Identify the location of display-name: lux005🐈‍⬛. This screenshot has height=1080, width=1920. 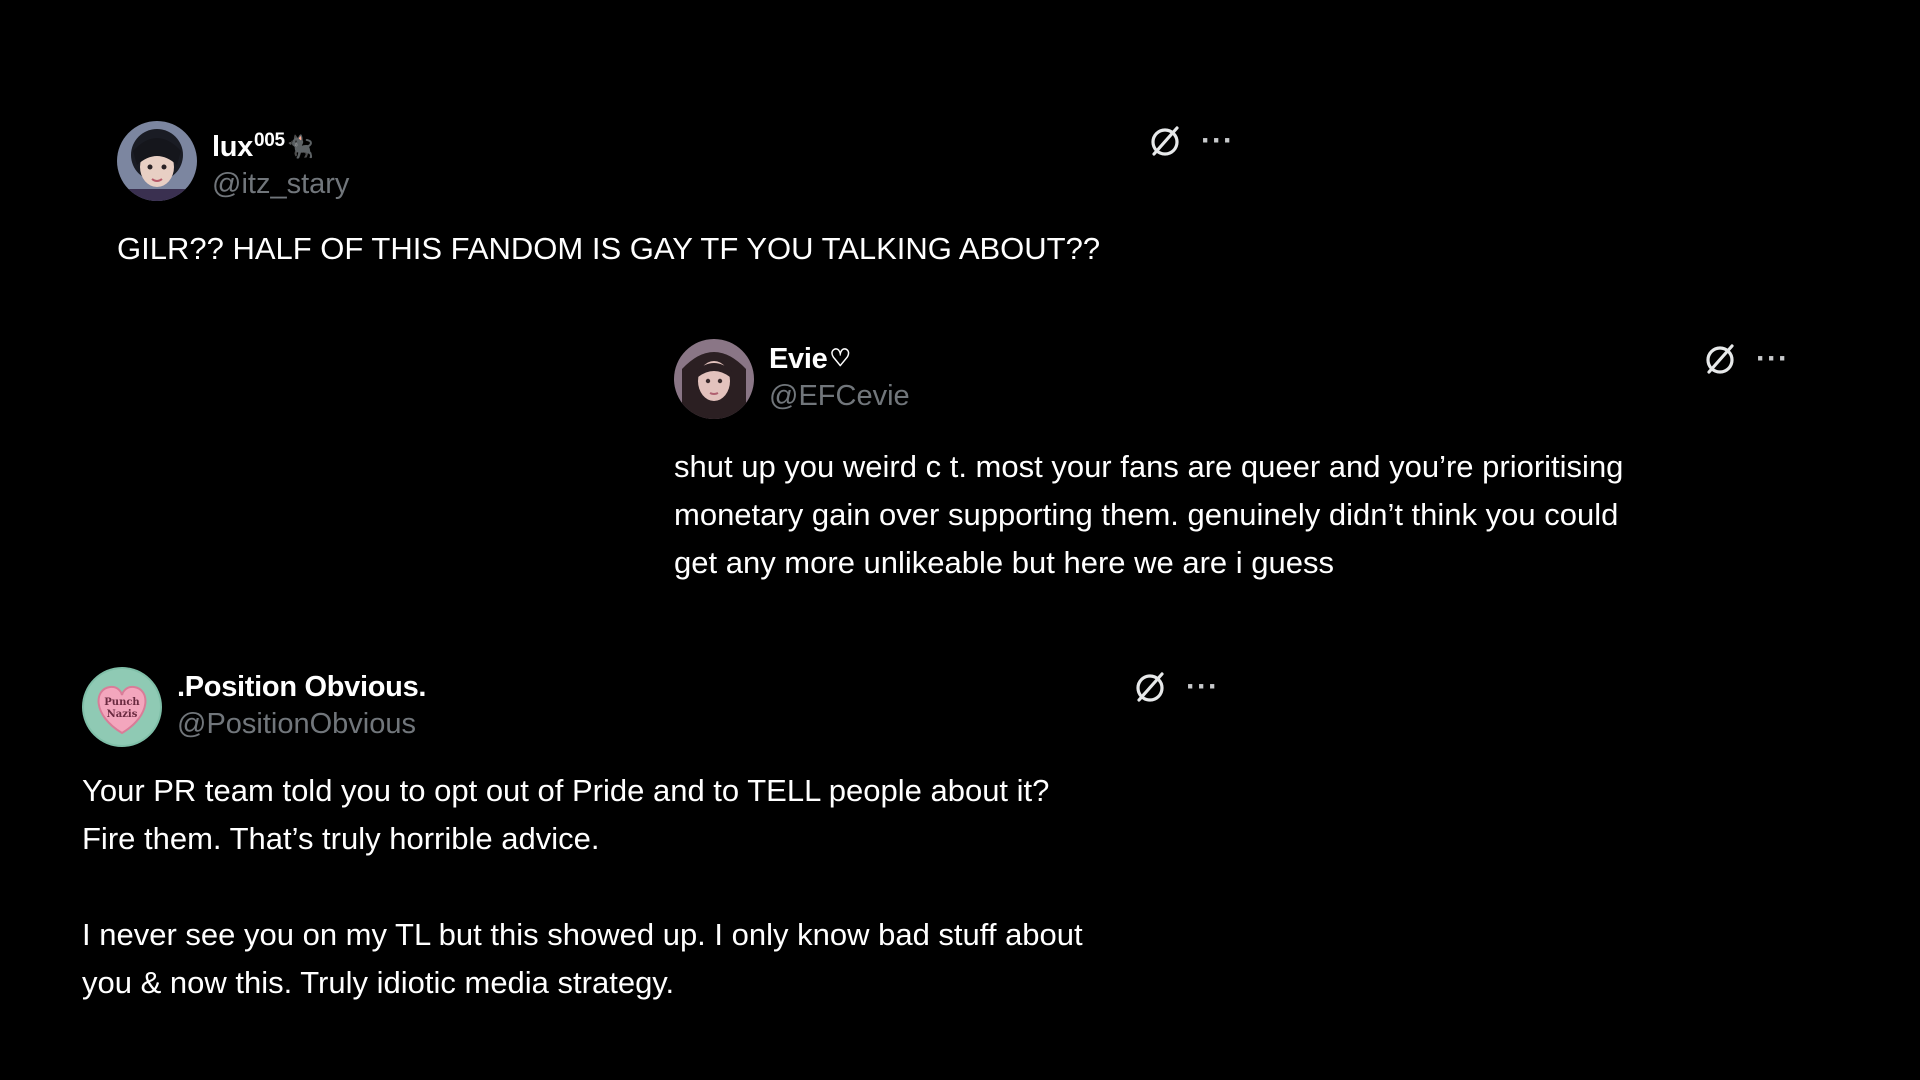
(280, 144).